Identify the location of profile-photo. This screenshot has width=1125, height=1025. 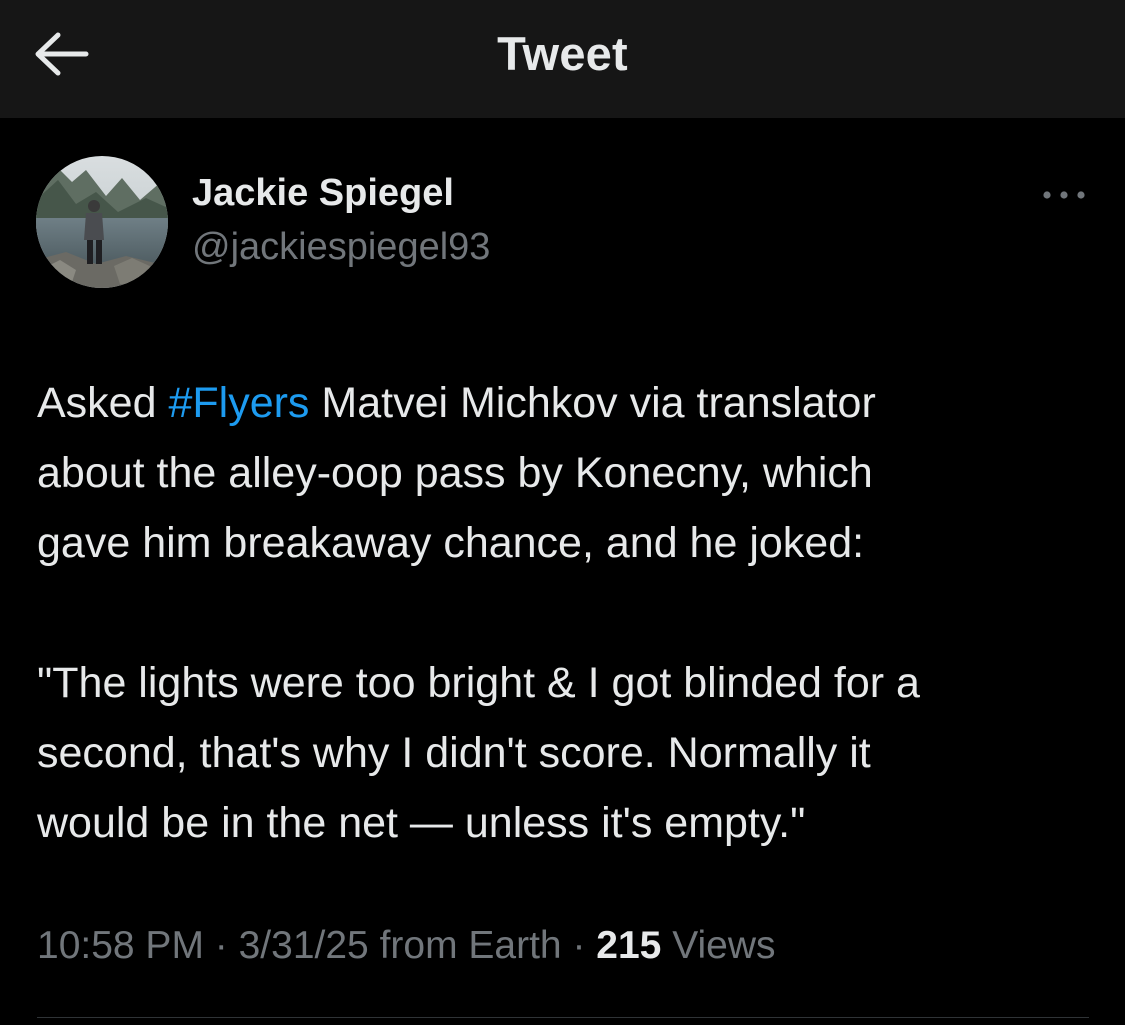
(102, 222).